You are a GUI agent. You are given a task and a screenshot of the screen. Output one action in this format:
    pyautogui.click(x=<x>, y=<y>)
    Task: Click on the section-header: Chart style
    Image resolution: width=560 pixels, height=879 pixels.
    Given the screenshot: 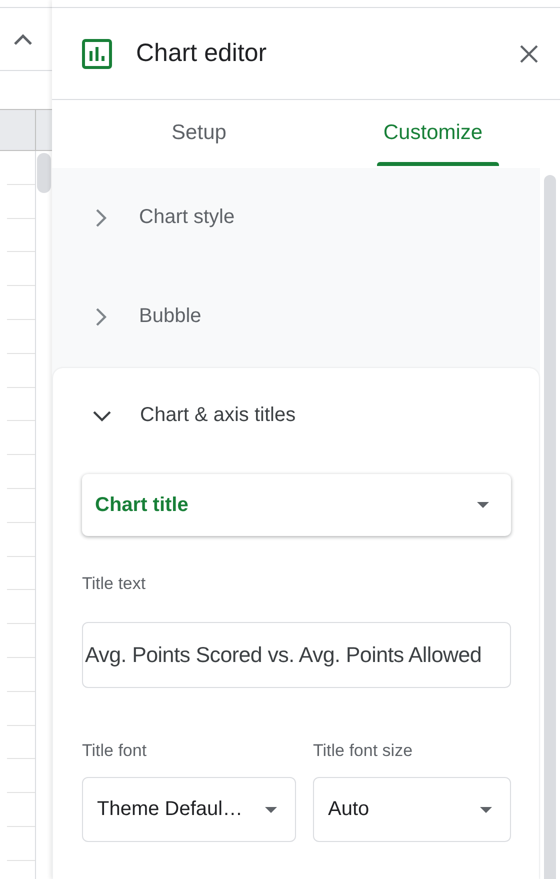 What is the action you would take?
    pyautogui.click(x=296, y=217)
    